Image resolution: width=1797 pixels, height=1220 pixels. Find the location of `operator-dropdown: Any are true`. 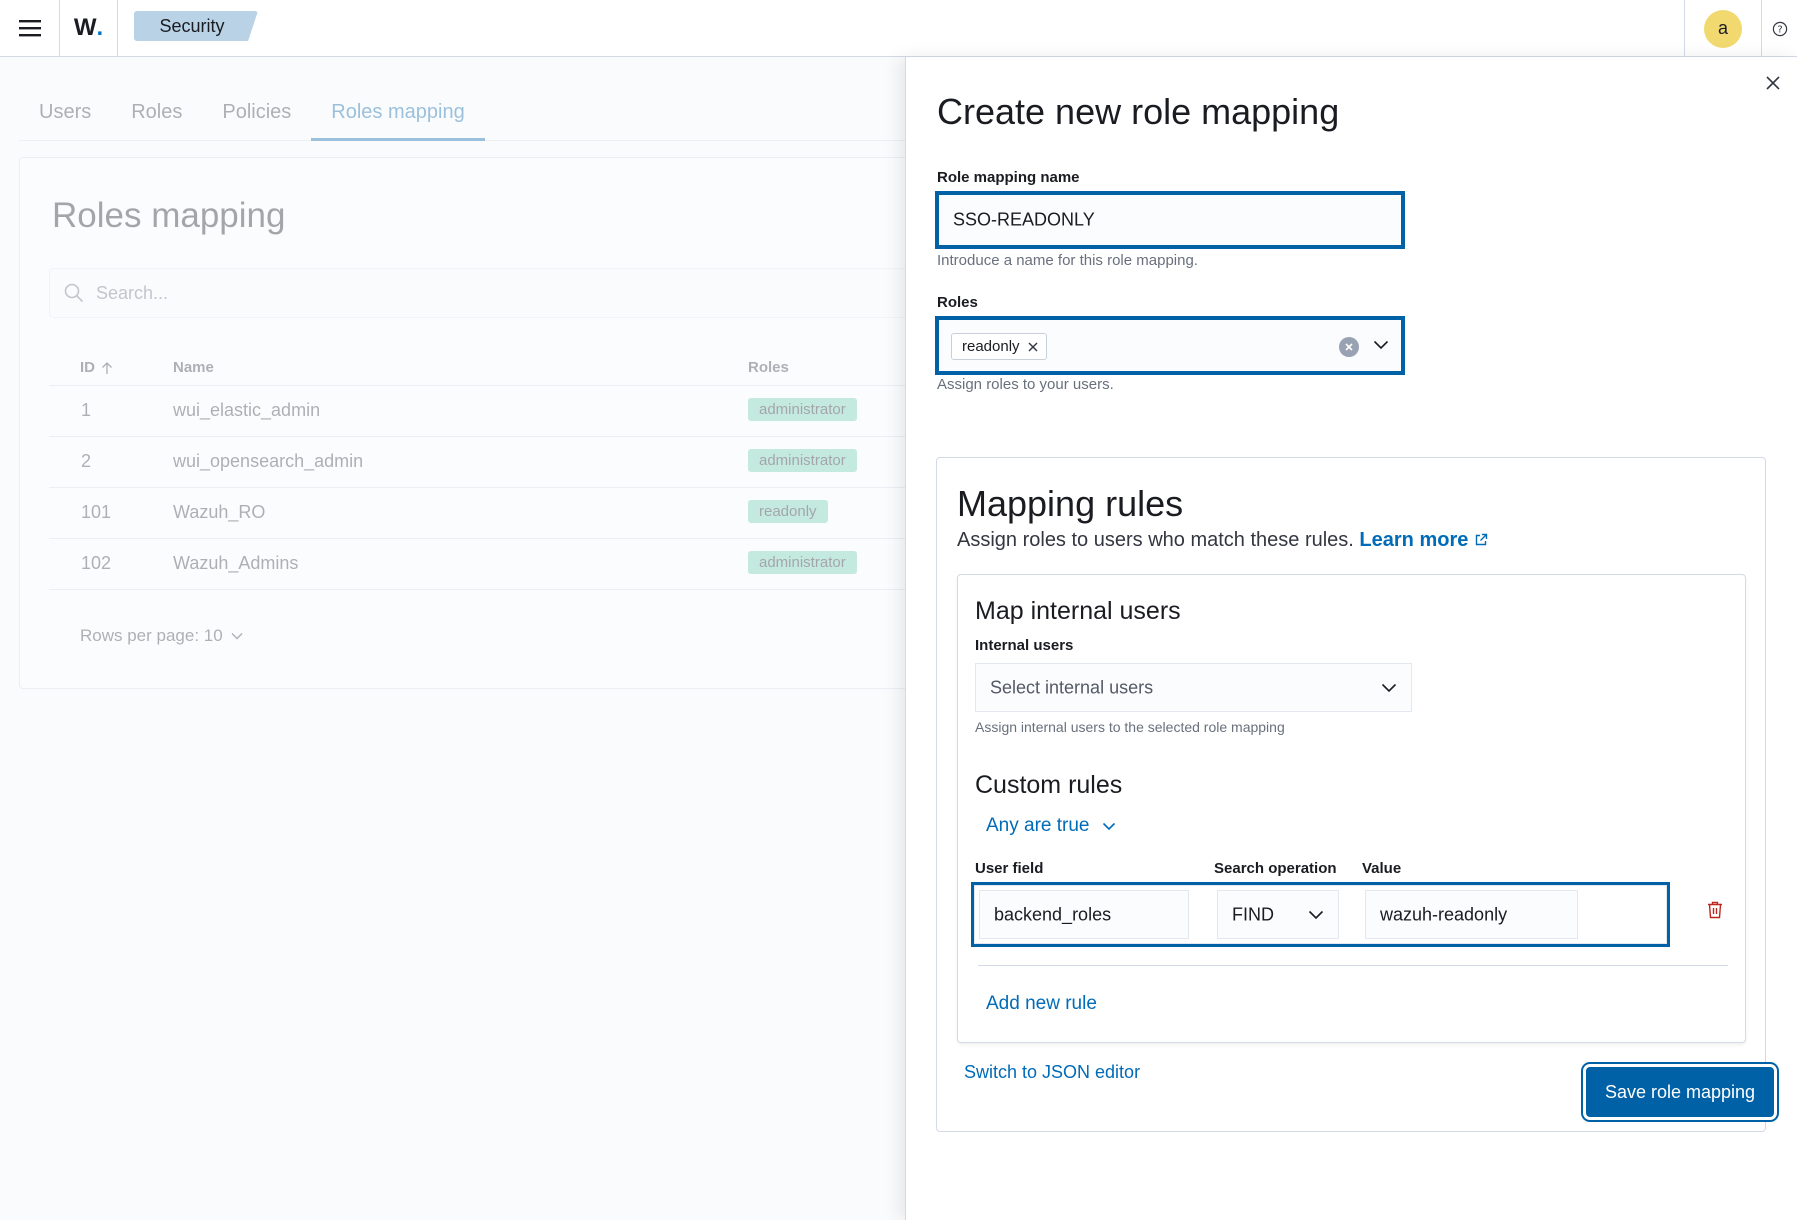

operator-dropdown: Any are true is located at coordinates (1051, 826).